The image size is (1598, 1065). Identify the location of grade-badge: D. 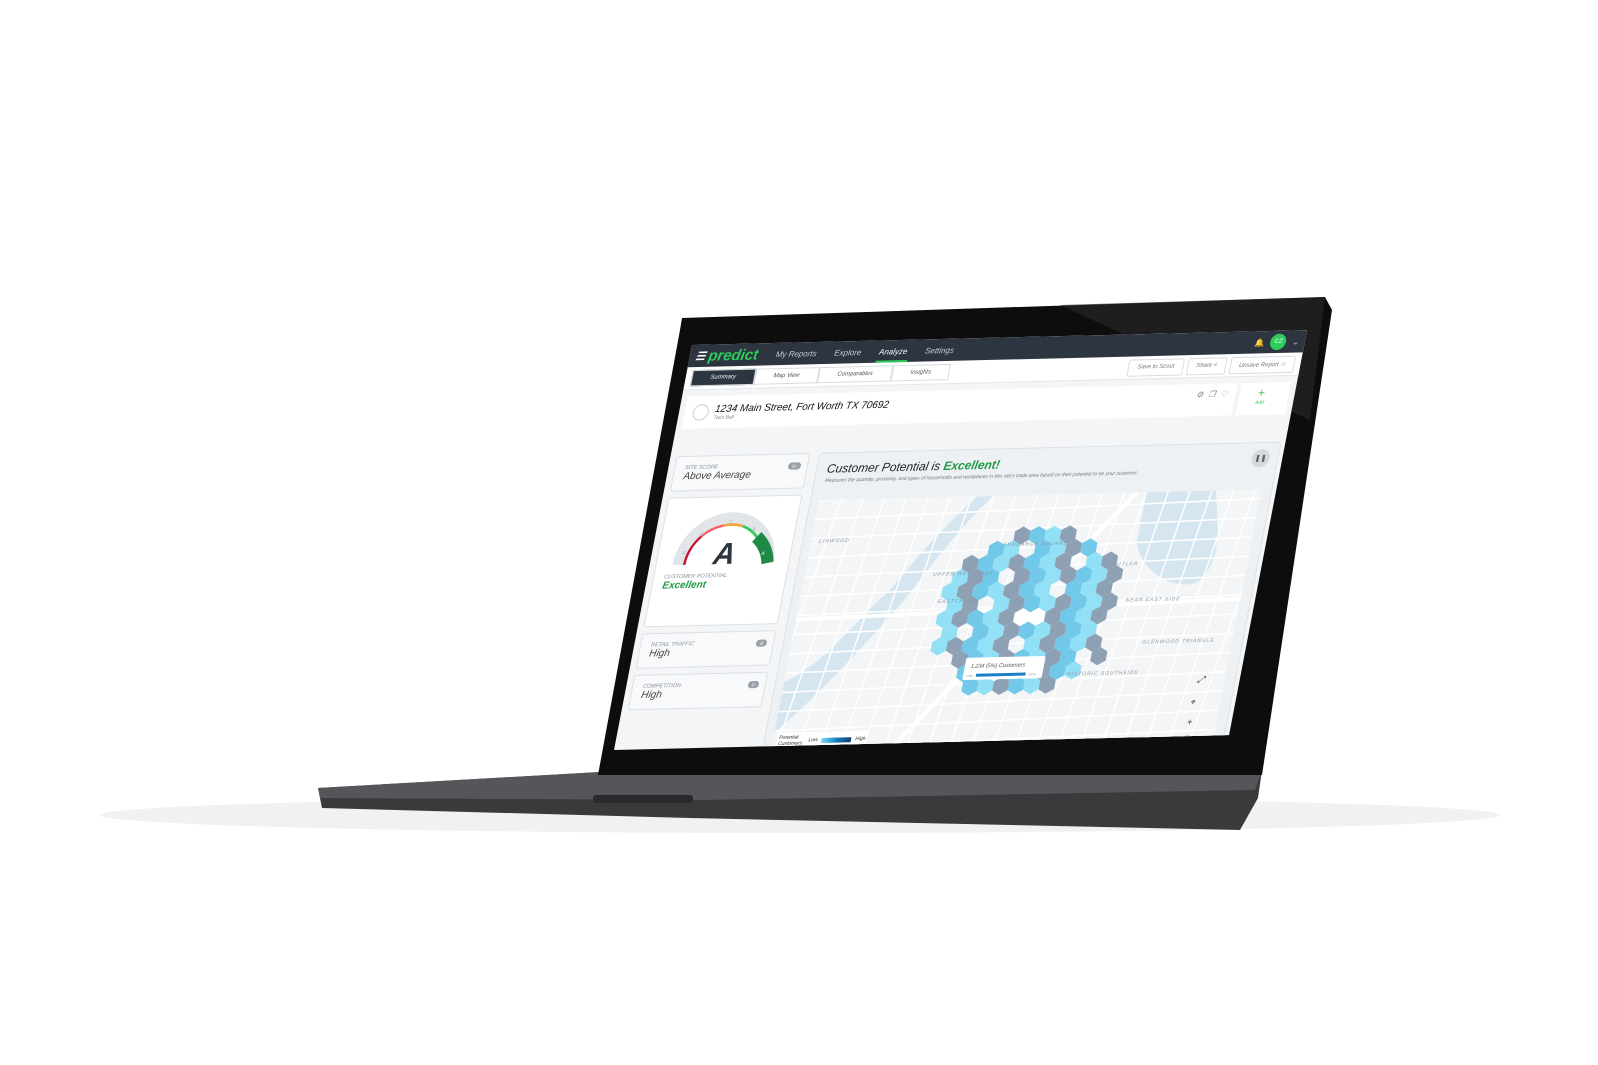
(753, 684).